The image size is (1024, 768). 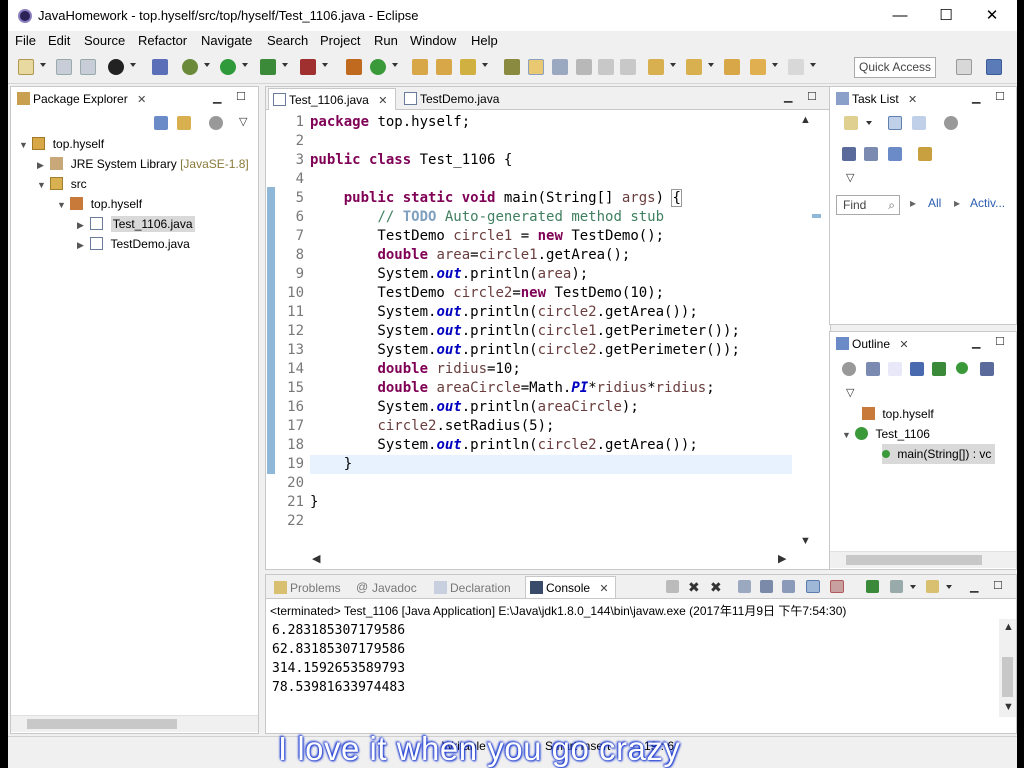 What do you see at coordinates (796, 67) in the screenshot?
I see `forward-icon` at bounding box center [796, 67].